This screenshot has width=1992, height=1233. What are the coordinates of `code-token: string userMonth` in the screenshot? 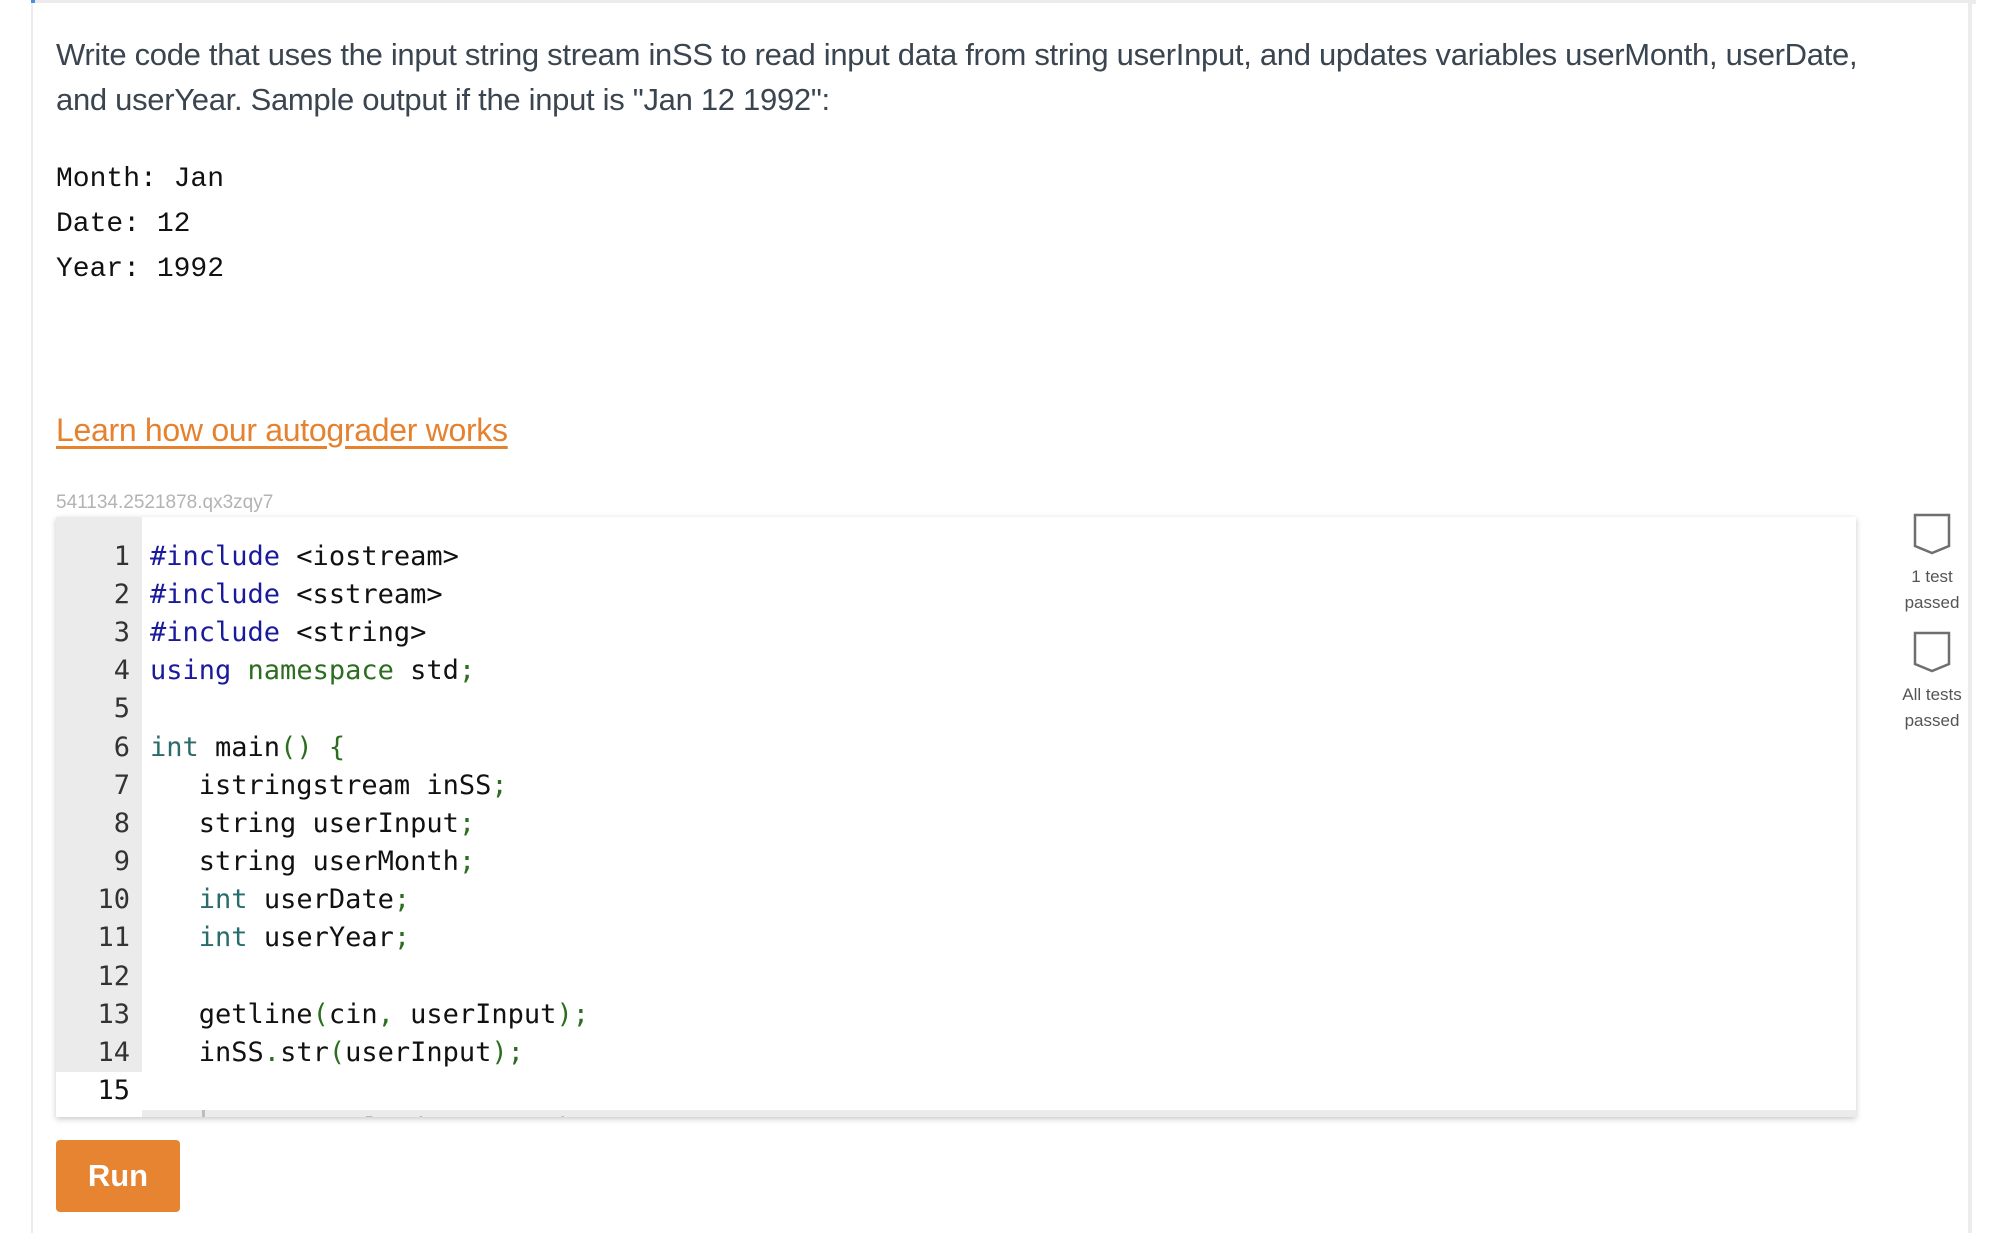 It's located at (304, 862).